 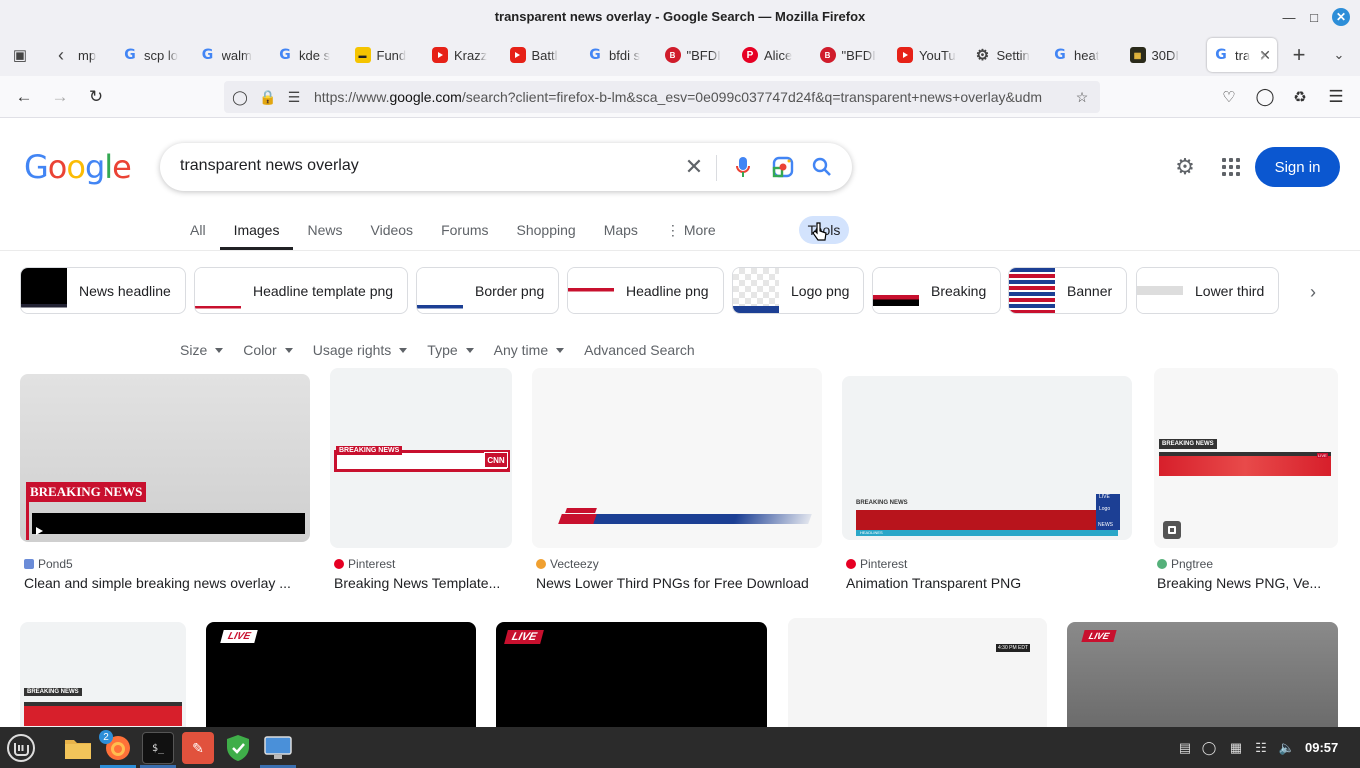 What do you see at coordinates (645, 290) in the screenshot?
I see `chip-headline-png: Headline png` at bounding box center [645, 290].